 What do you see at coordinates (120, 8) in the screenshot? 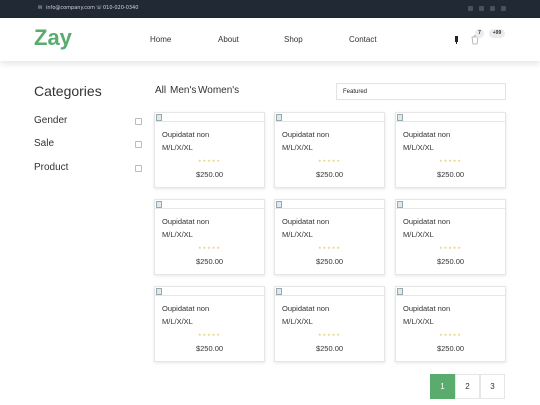
I see `phone-link: 010-020-0340` at bounding box center [120, 8].